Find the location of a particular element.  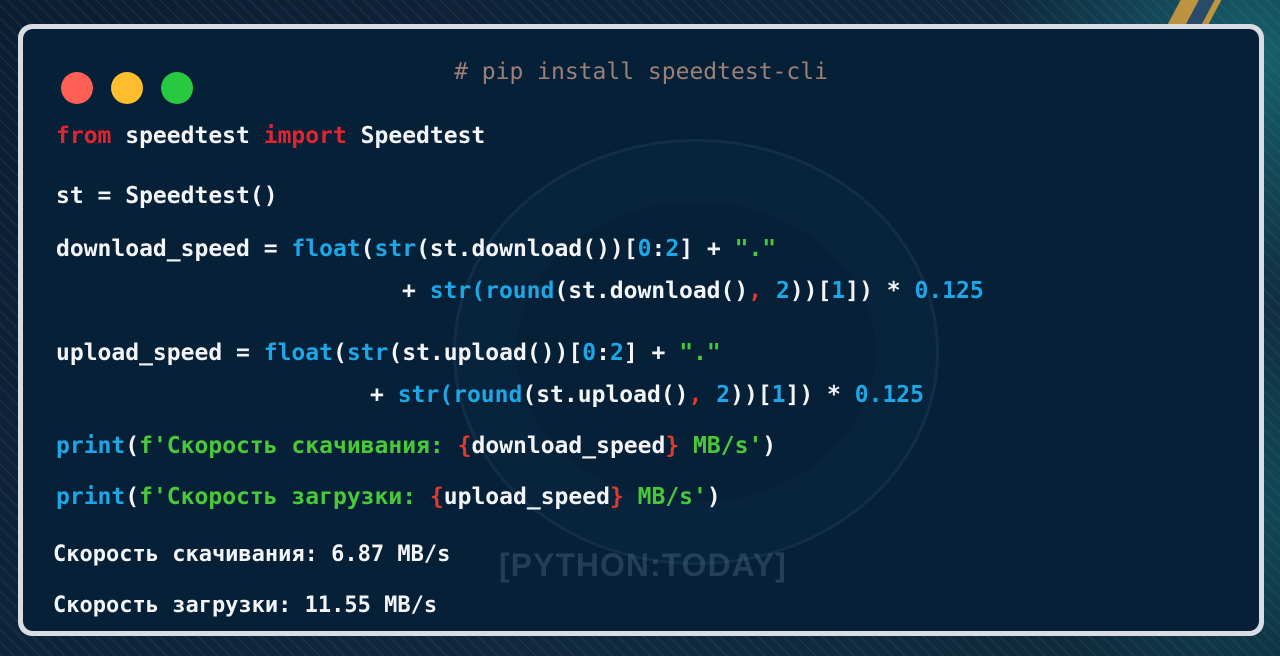

download-call: (st.download())[ is located at coordinates (527, 249).